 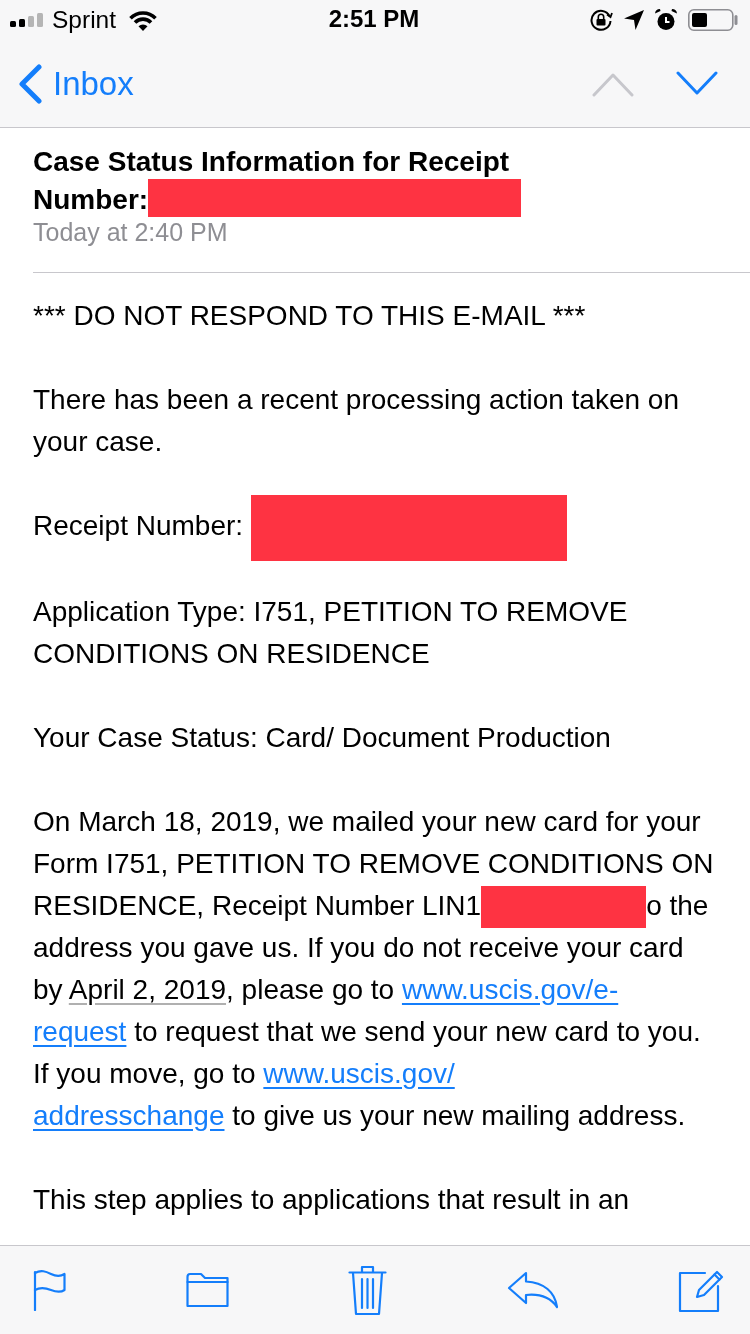 I want to click on web-link: www.uscis.gov/, so click(x=359, y=1073).